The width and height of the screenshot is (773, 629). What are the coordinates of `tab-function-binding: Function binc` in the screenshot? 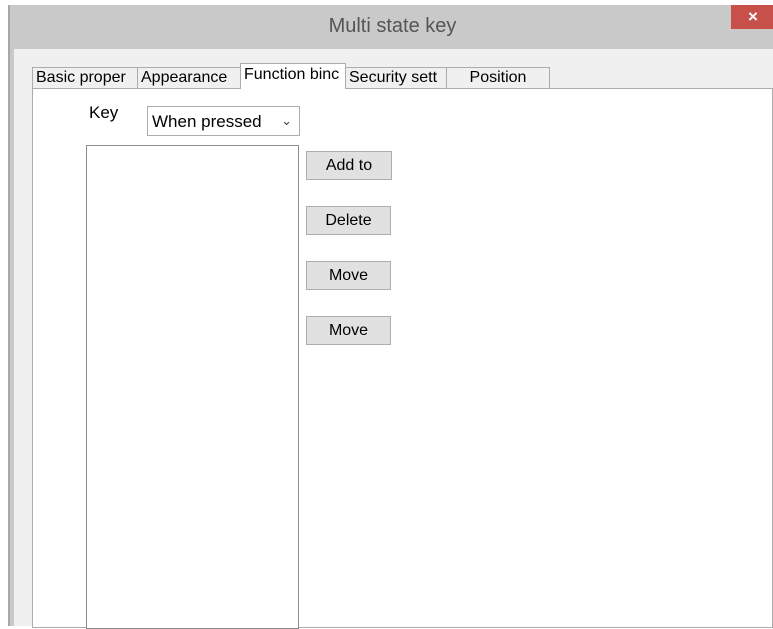 It's located at (293, 76).